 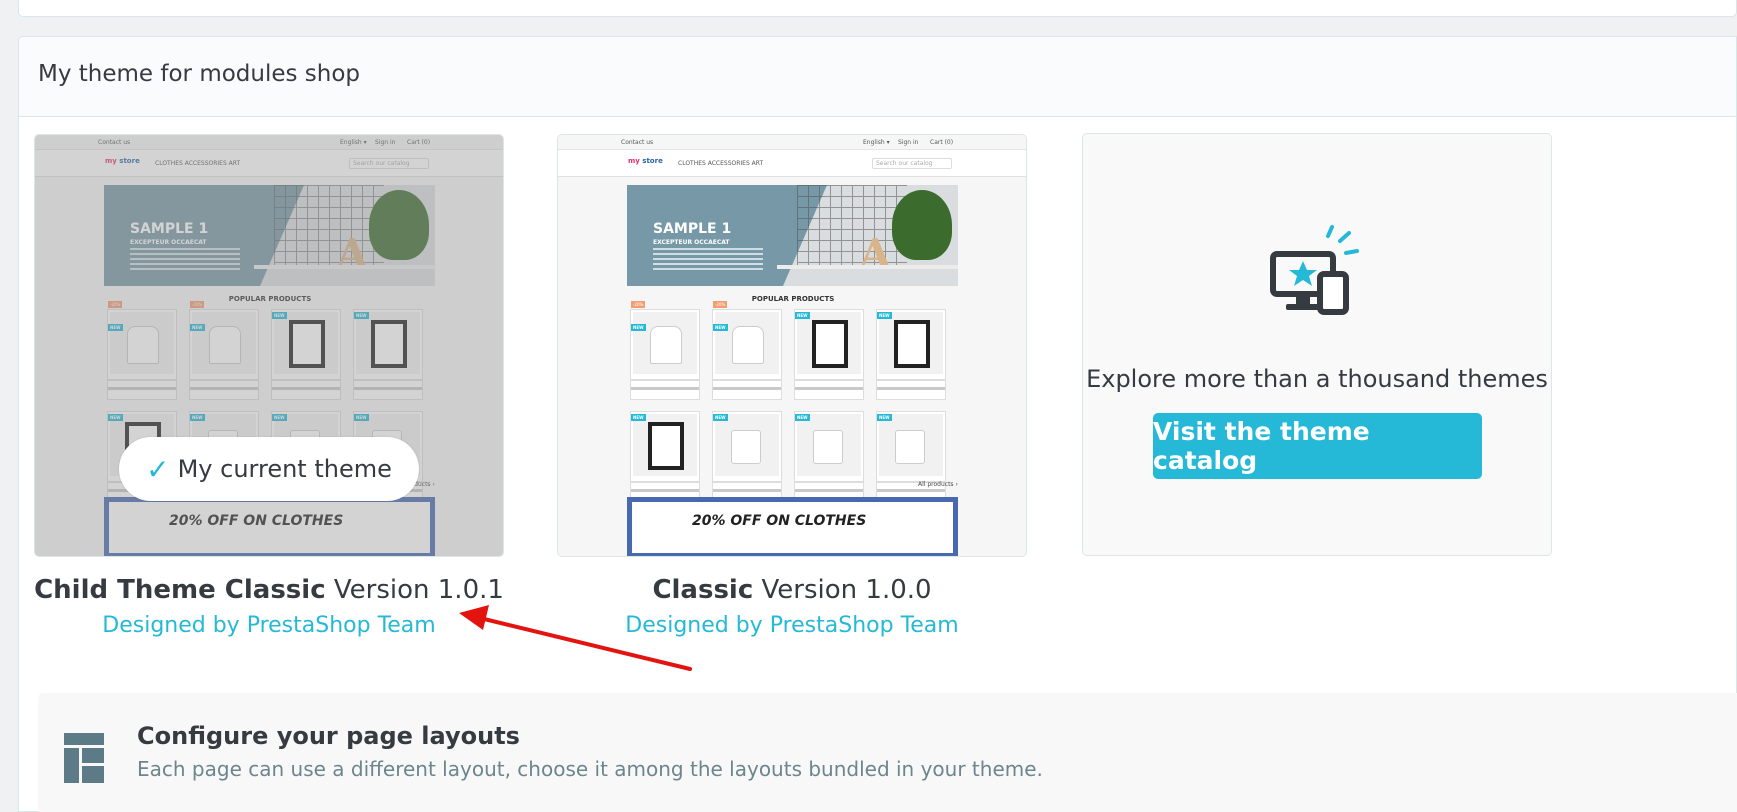 What do you see at coordinates (691, 242) in the screenshot?
I see `preview-slide-sub: EXCEPTEUR OCCAECAT` at bounding box center [691, 242].